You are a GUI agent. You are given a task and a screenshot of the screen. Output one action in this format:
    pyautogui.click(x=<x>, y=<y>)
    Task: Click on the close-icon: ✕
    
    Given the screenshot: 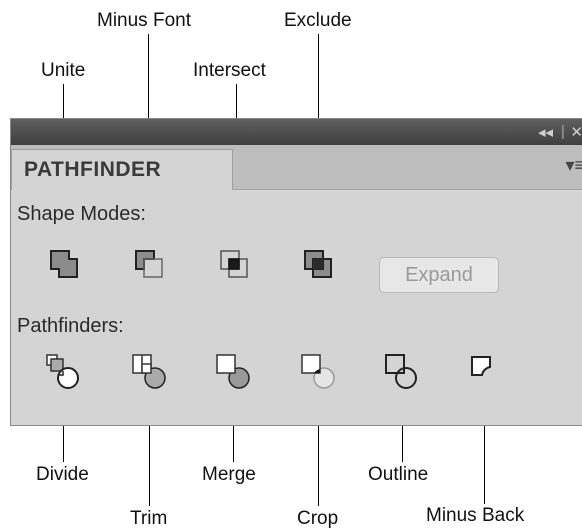 What is the action you would take?
    pyautogui.click(x=576, y=132)
    